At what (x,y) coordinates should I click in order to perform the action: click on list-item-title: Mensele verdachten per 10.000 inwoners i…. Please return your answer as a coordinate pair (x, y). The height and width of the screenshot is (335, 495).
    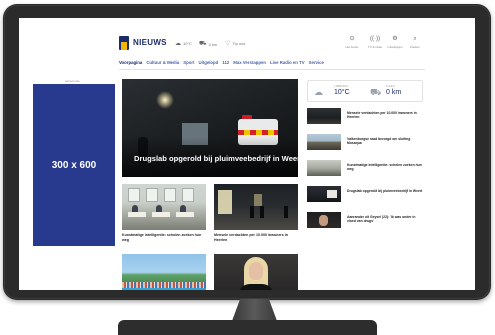
    Looking at the image, I should click on (385, 115).